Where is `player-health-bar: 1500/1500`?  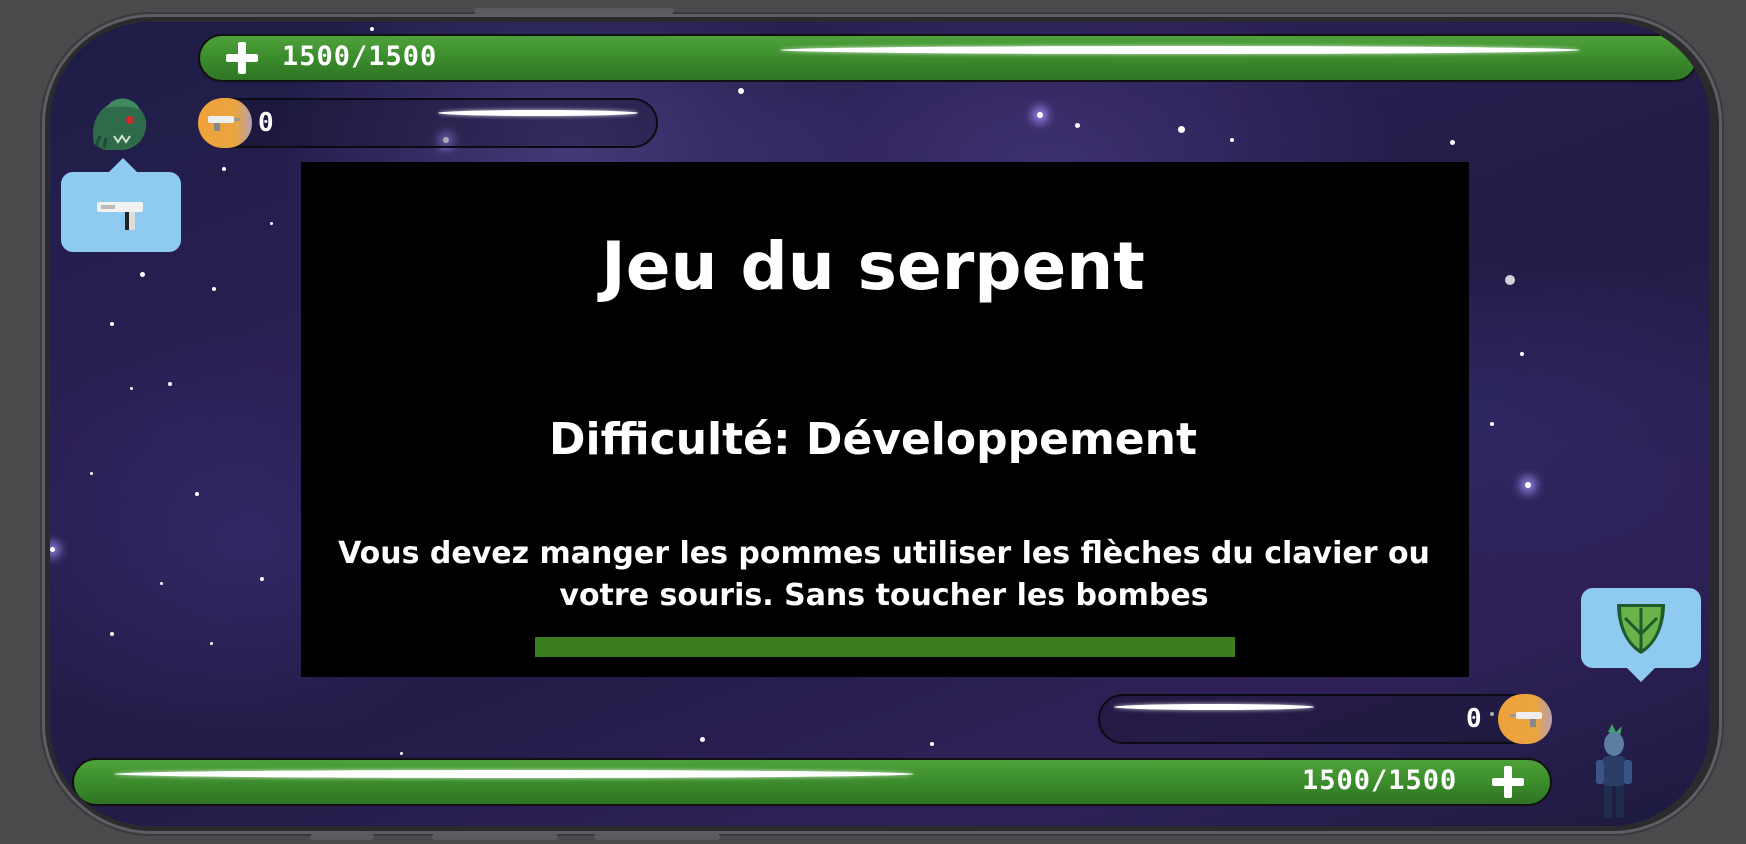
player-health-bar: 1500/1500 is located at coordinates (812, 782).